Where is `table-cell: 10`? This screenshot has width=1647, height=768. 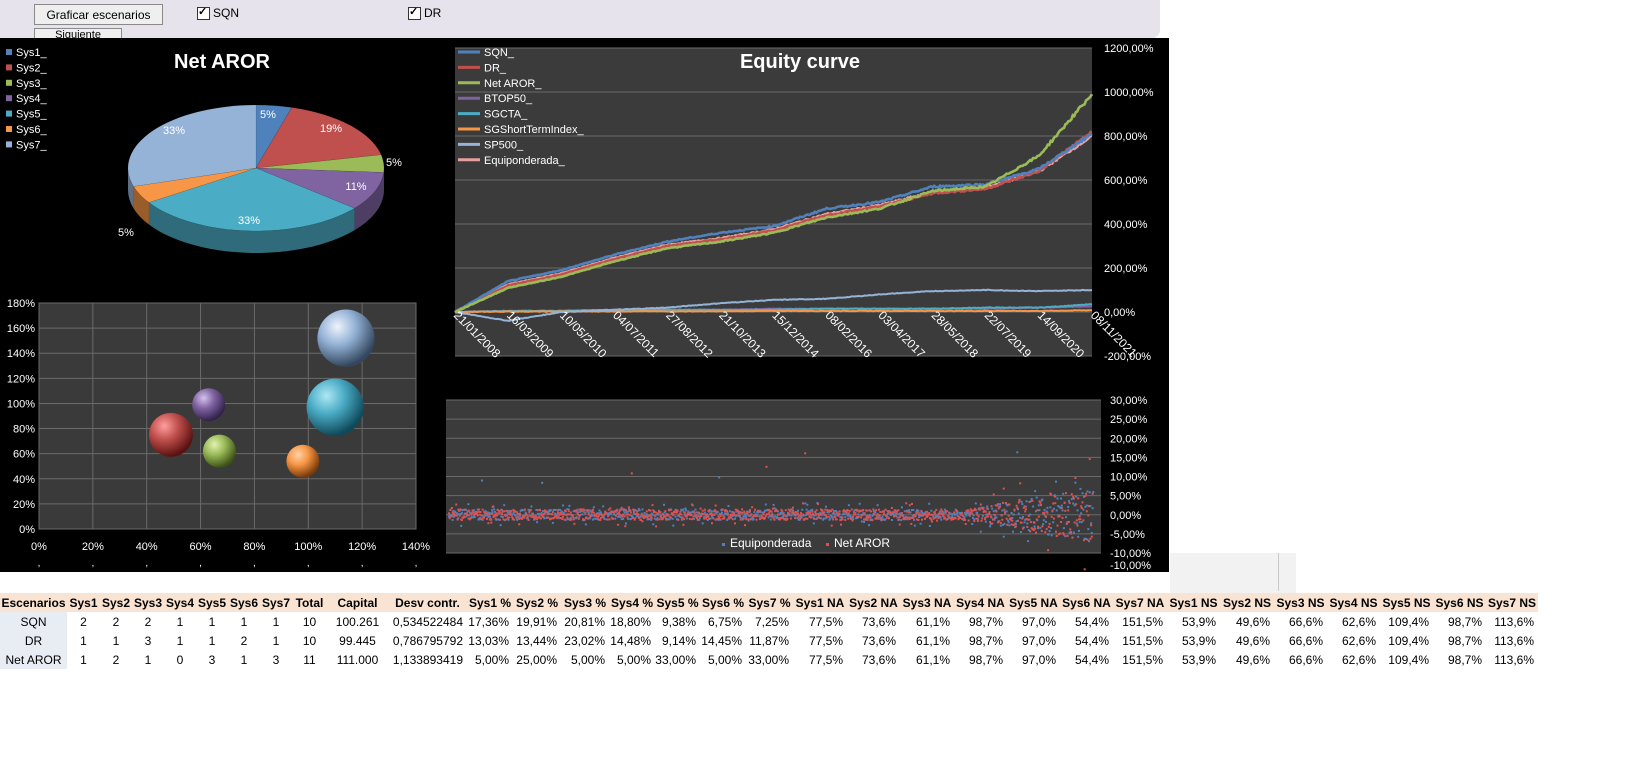 table-cell: 10 is located at coordinates (309, 640).